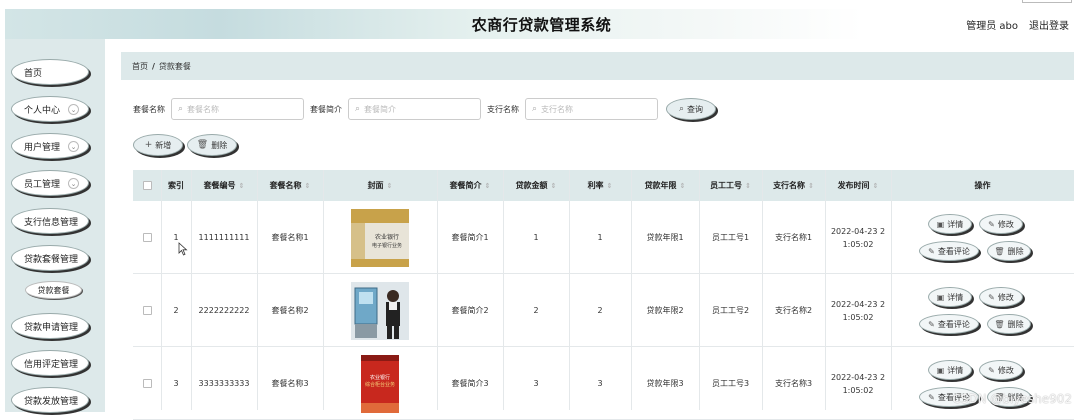  I want to click on cell-code: 1111111111, so click(224, 237).